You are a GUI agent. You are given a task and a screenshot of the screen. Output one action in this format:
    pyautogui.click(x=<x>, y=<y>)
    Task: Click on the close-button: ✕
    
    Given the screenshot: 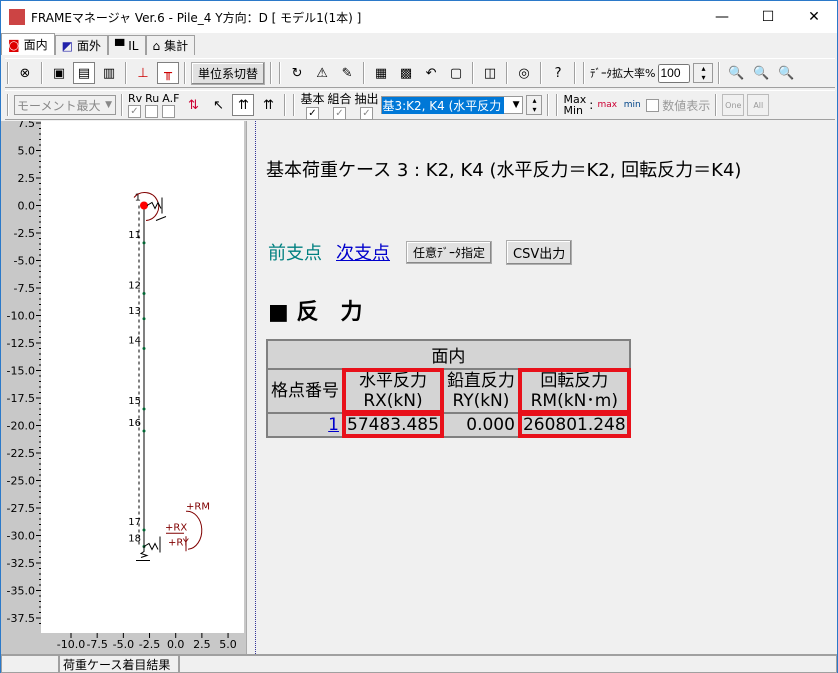 What is the action you would take?
    pyautogui.click(x=814, y=17)
    